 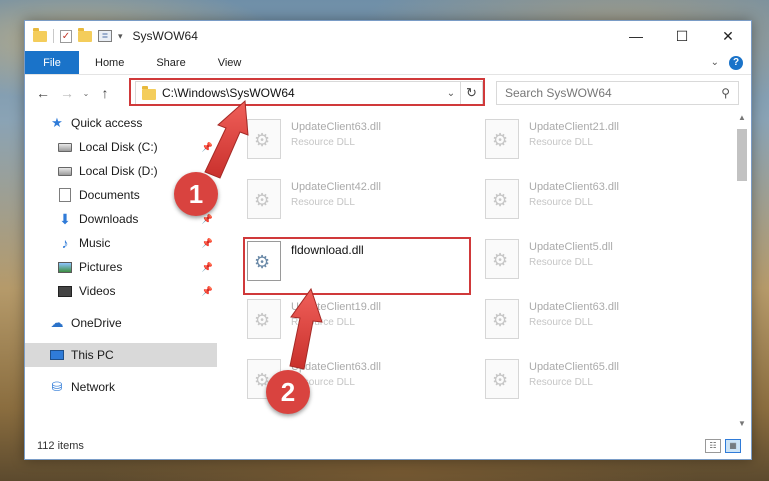 What do you see at coordinates (230, 62) in the screenshot?
I see `tab-view: View` at bounding box center [230, 62].